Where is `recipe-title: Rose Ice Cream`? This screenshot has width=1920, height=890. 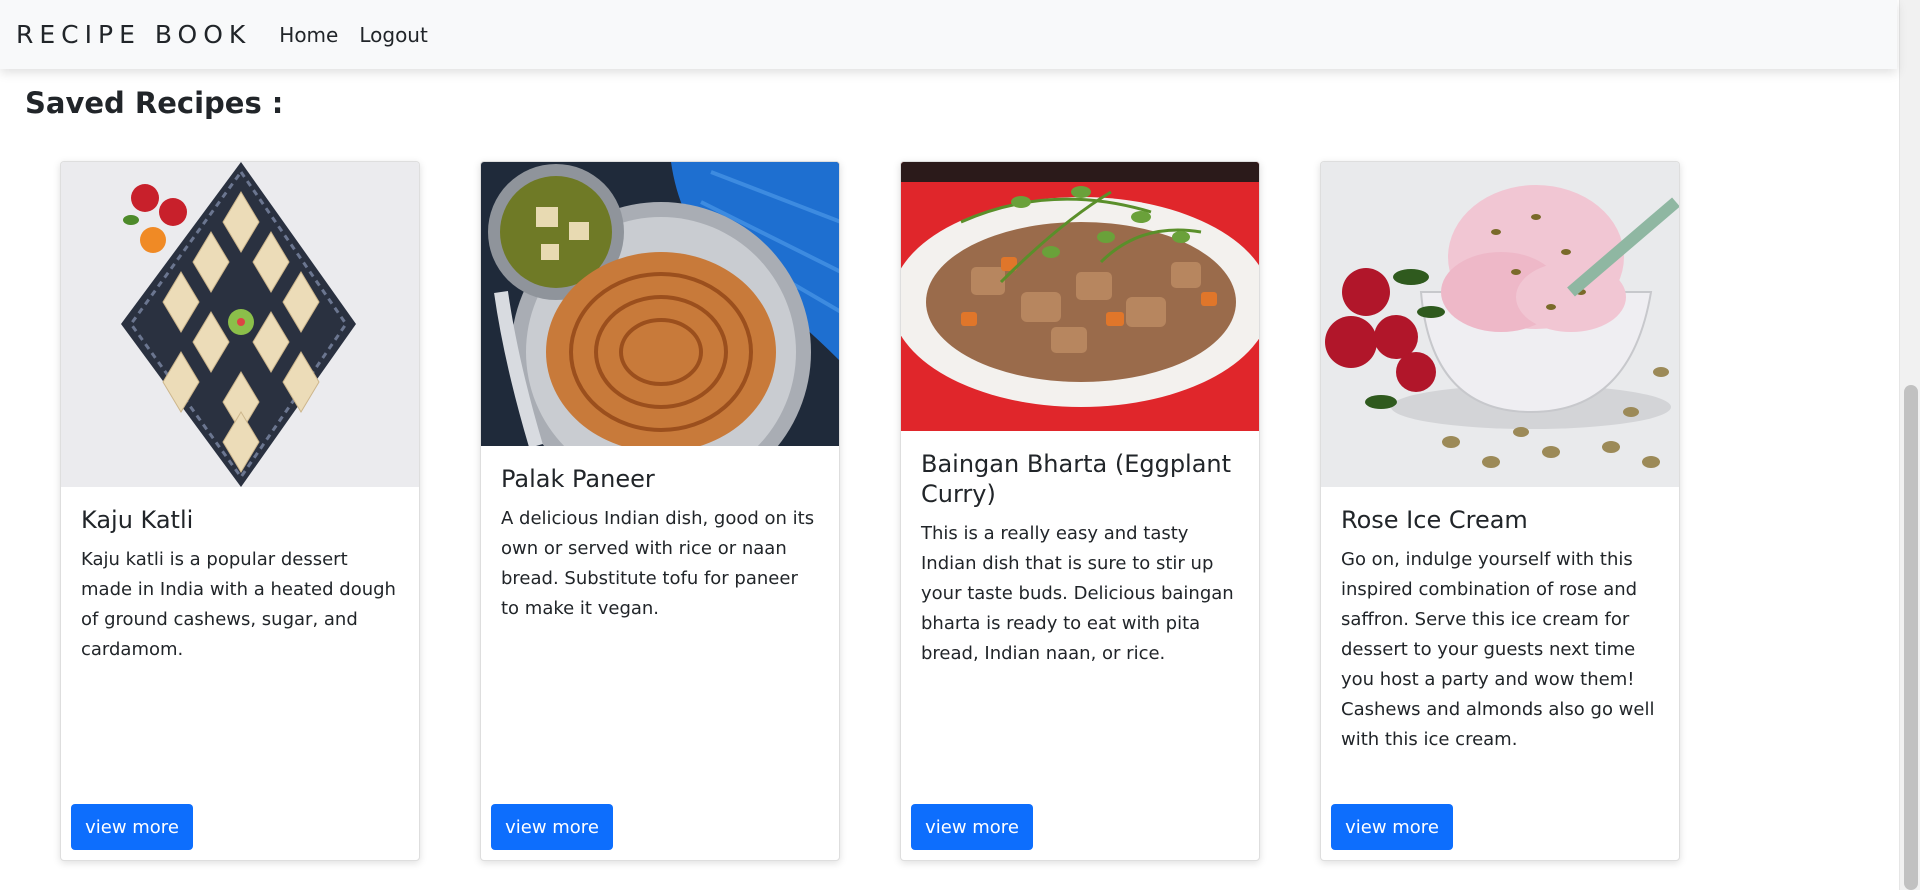
recipe-title: Rose Ice Cream is located at coordinates (1434, 520).